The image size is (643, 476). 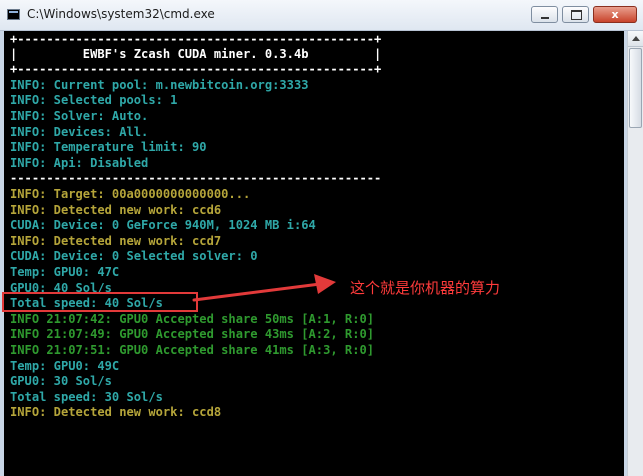 What do you see at coordinates (116, 412) in the screenshot?
I see `console-line: INFO: Detected new work: ccd8` at bounding box center [116, 412].